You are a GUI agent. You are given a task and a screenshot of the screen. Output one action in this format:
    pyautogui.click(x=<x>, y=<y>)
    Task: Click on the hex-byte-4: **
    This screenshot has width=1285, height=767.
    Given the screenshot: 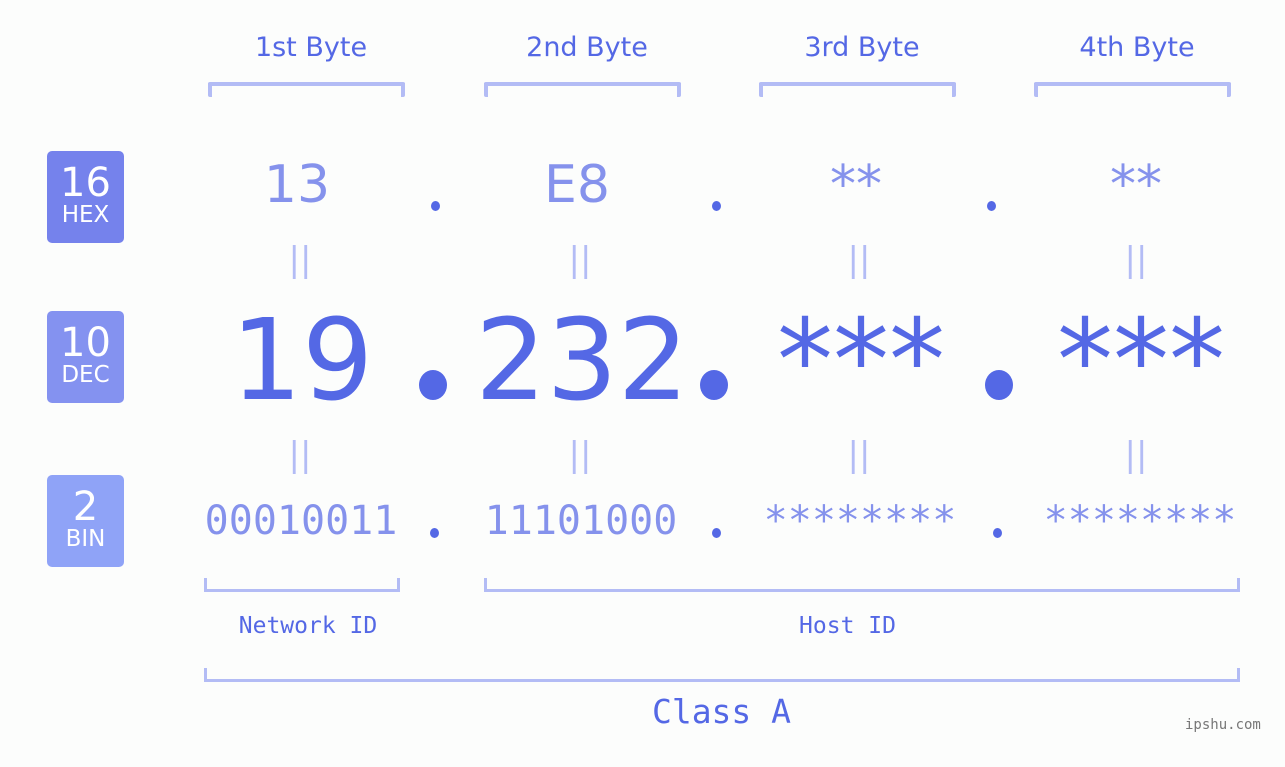 What is the action you would take?
    pyautogui.click(x=1136, y=185)
    